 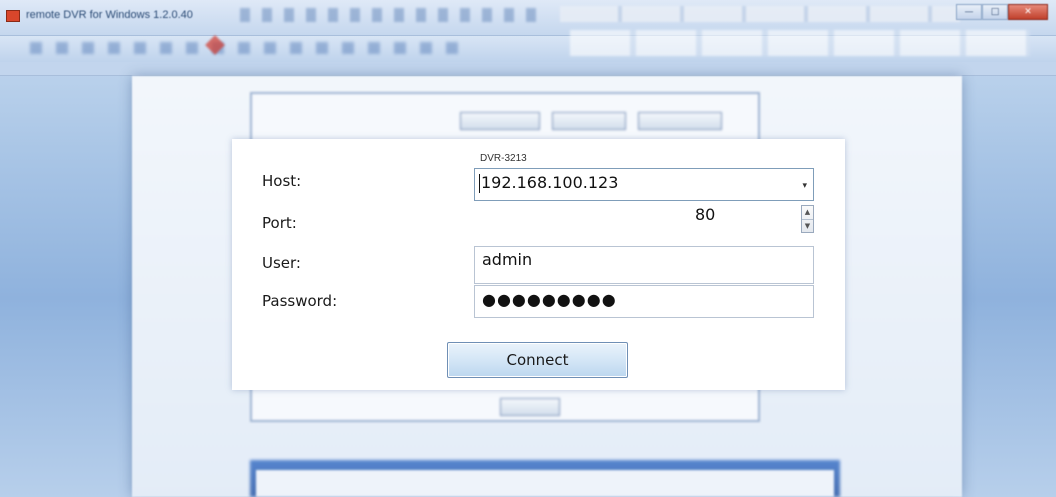 What do you see at coordinates (1028, 12) in the screenshot?
I see `close-button: ✕` at bounding box center [1028, 12].